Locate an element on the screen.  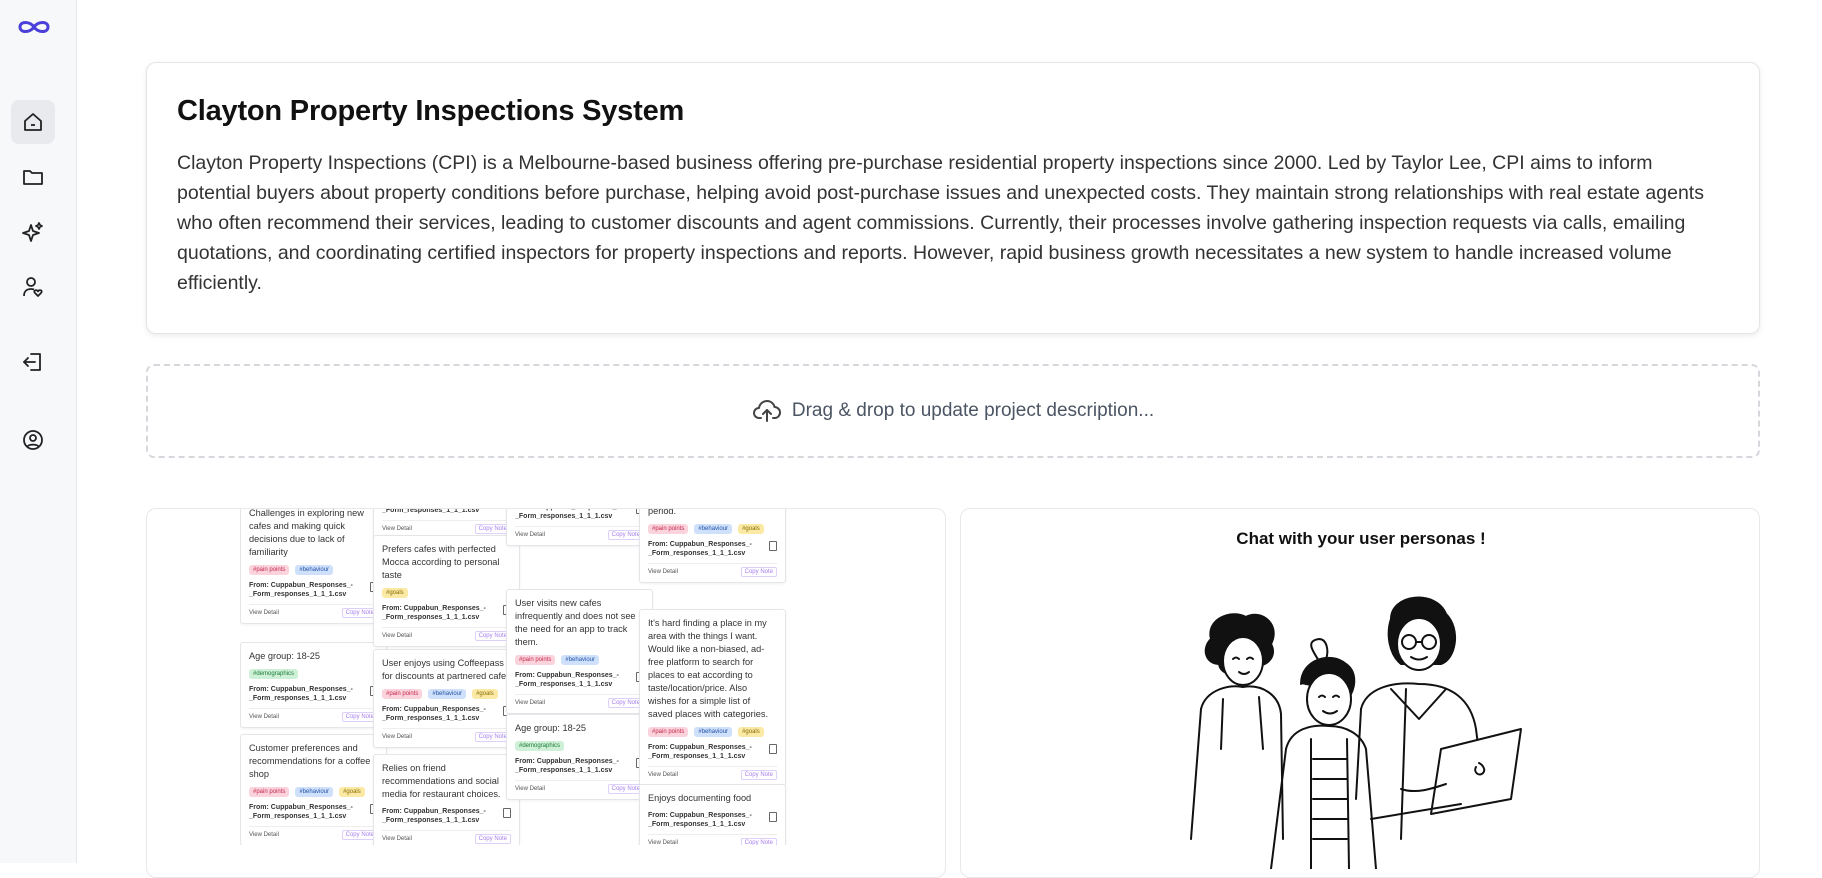
home-icon is located at coordinates (33, 122).